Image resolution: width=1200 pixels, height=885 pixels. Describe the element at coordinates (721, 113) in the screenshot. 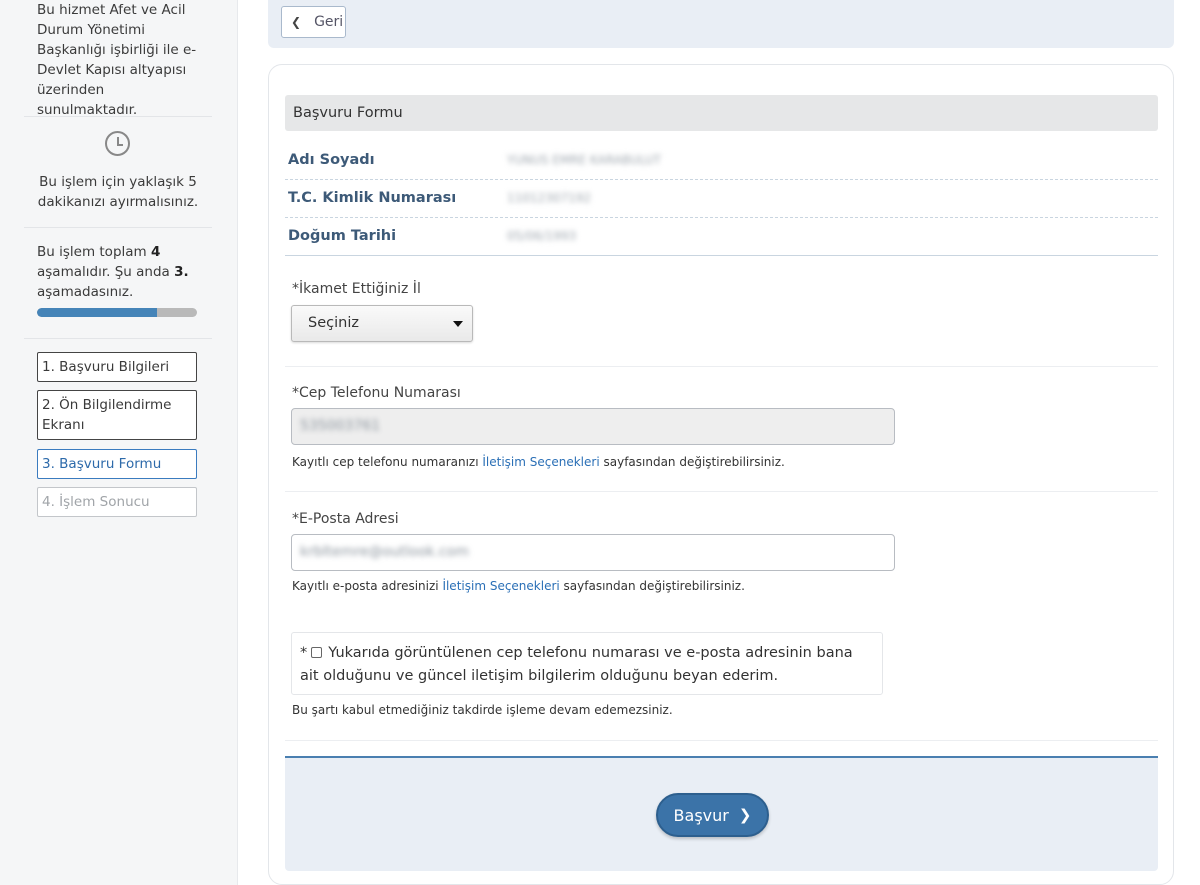

I see `form-title: Başvuru Formu` at that location.